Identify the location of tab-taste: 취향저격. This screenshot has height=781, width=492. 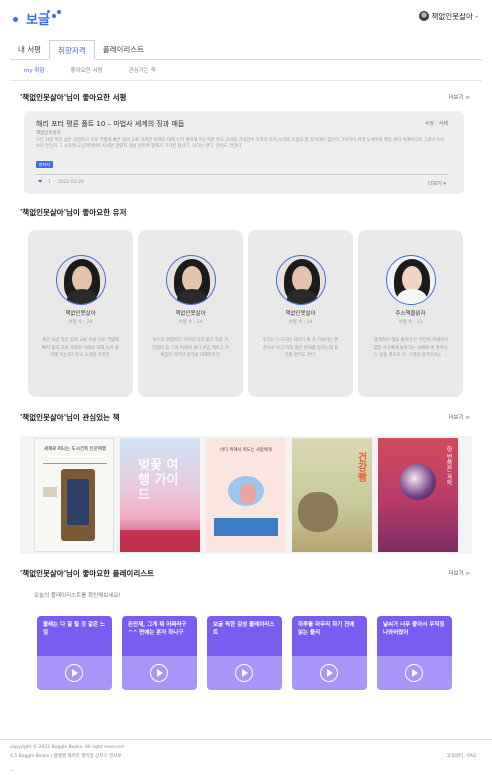
(72, 50).